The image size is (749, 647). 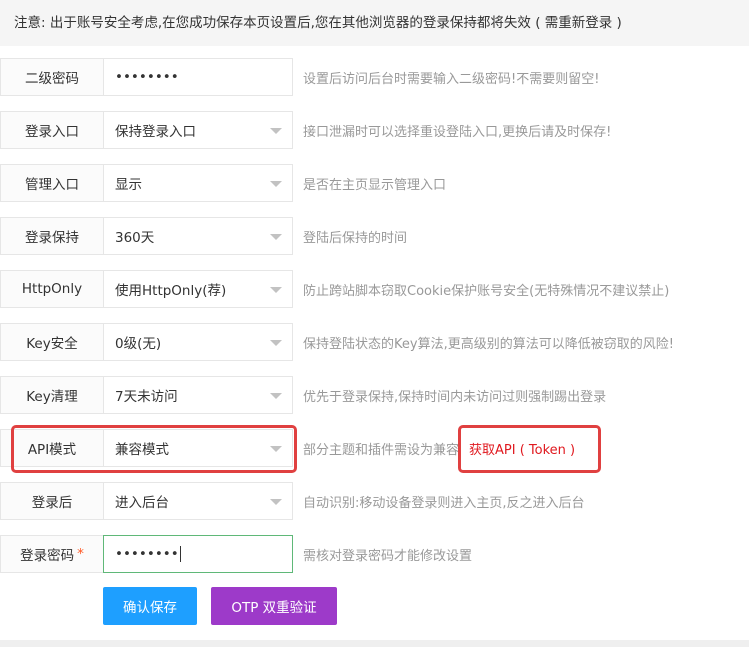 I want to click on row-login-entry: 登录入口 保持登录入口 接口泄漏时可以选择重设登陆入口,更换后请及时保存!, so click(x=374, y=130).